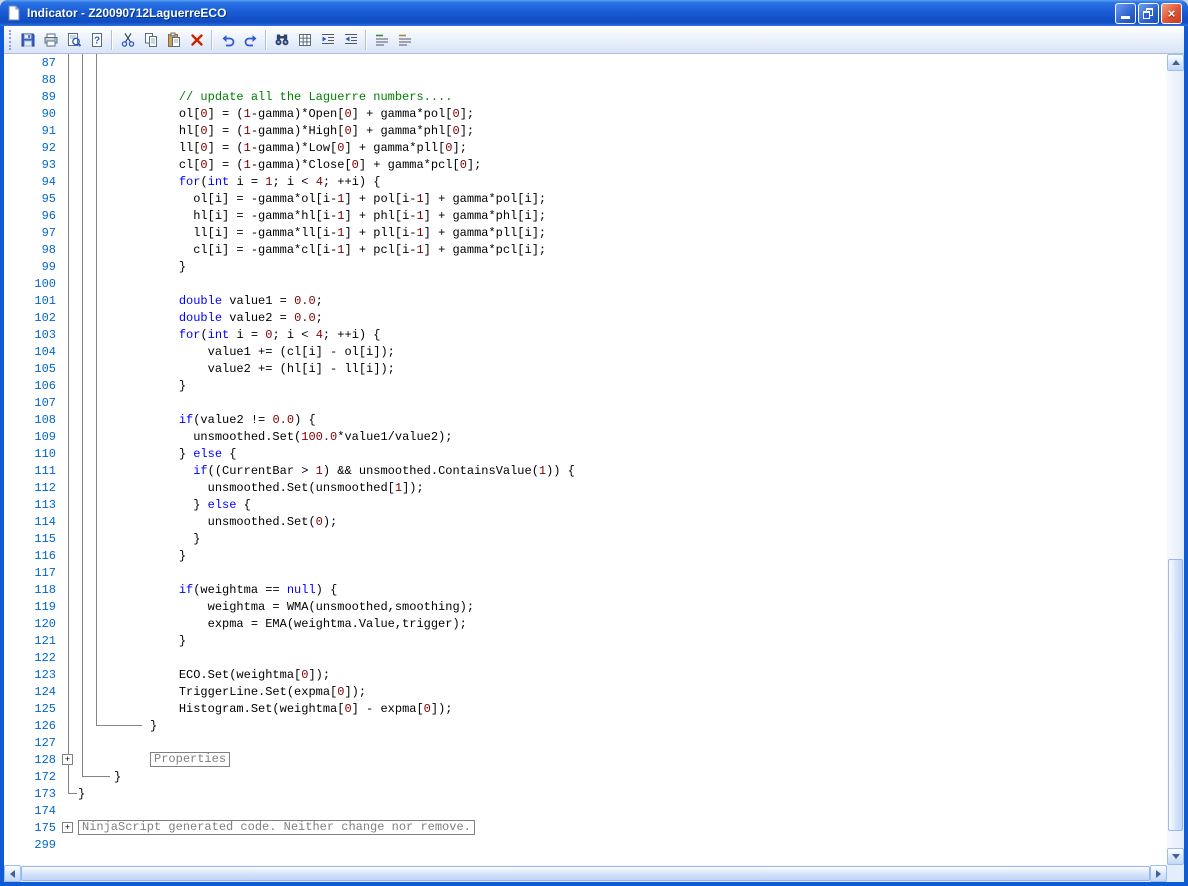 The width and height of the screenshot is (1188, 886). I want to click on code-line: 127, so click(585, 742).